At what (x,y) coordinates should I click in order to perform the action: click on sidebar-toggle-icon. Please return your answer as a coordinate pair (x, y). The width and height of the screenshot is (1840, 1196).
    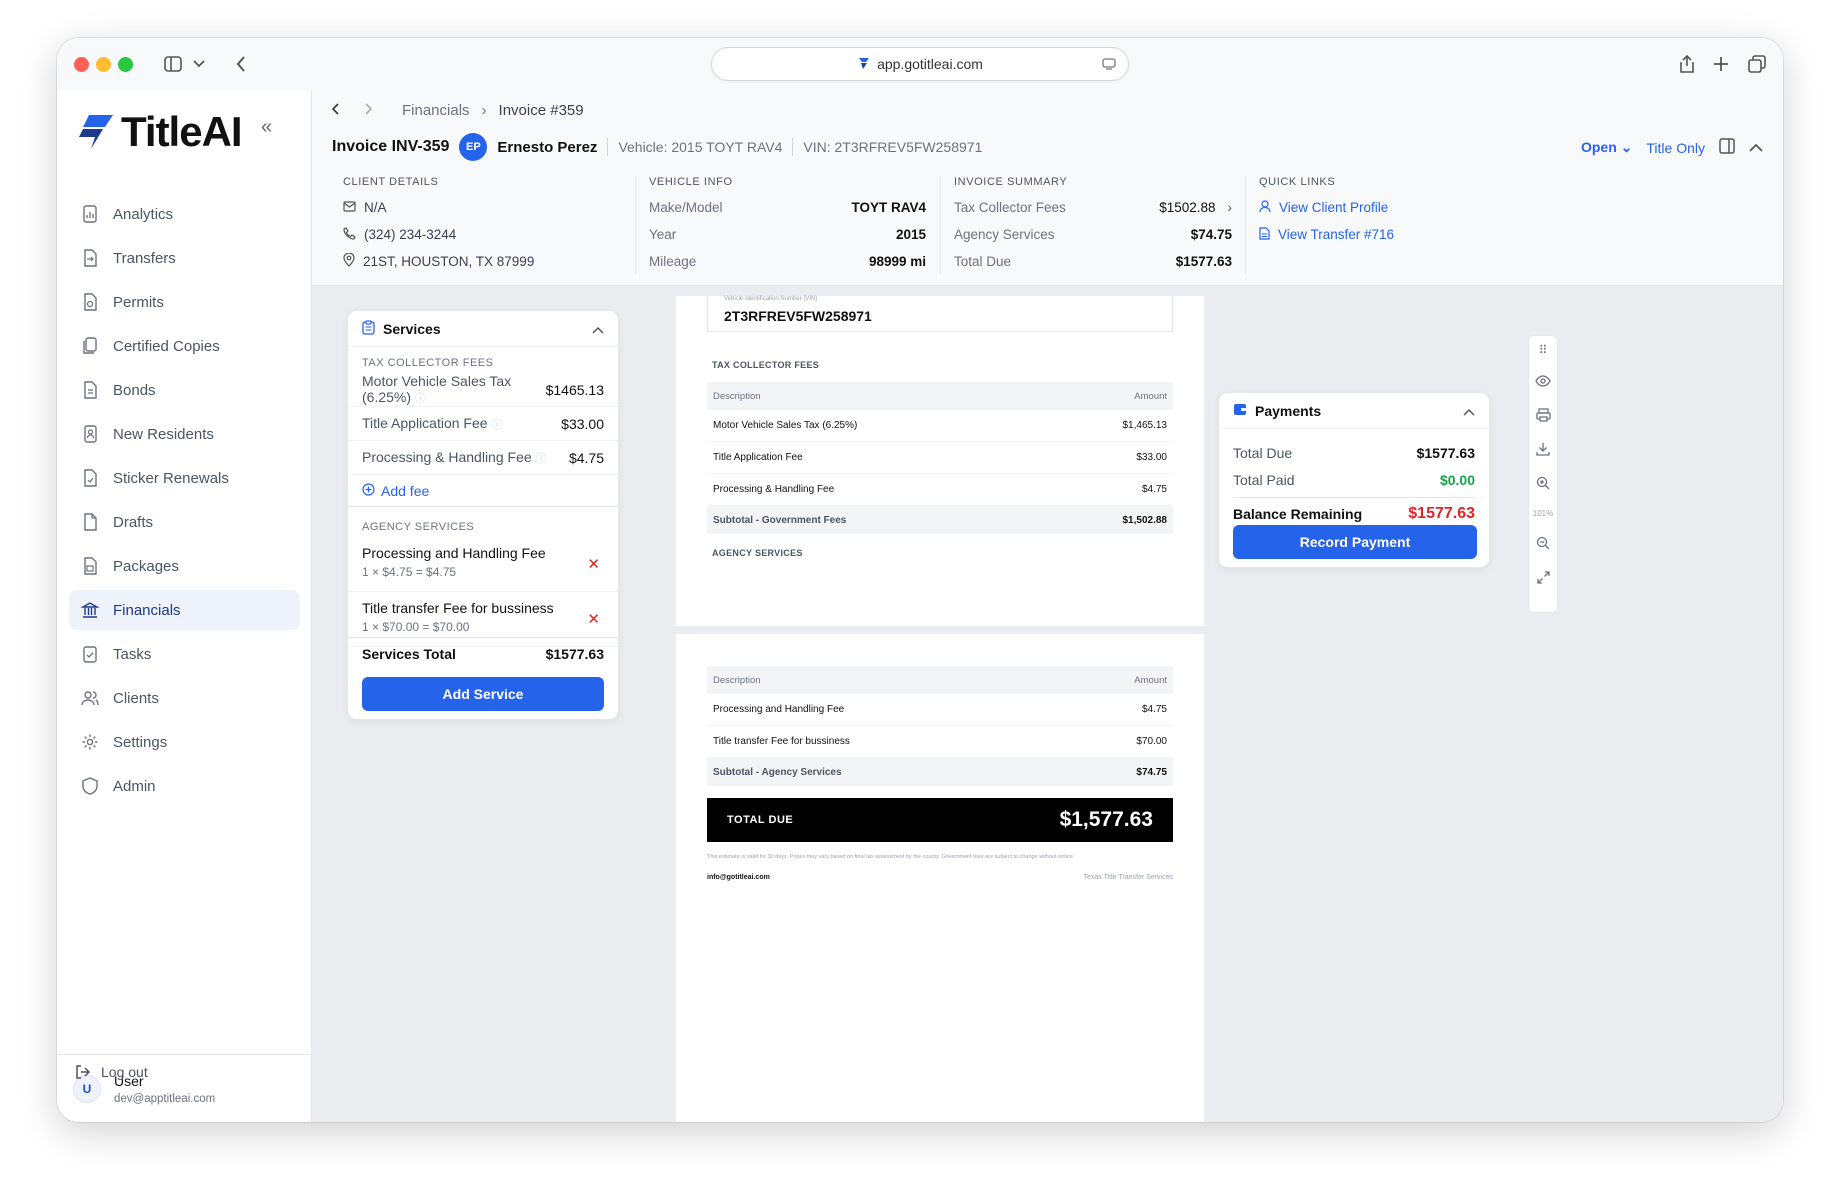
    Looking at the image, I should click on (173, 64).